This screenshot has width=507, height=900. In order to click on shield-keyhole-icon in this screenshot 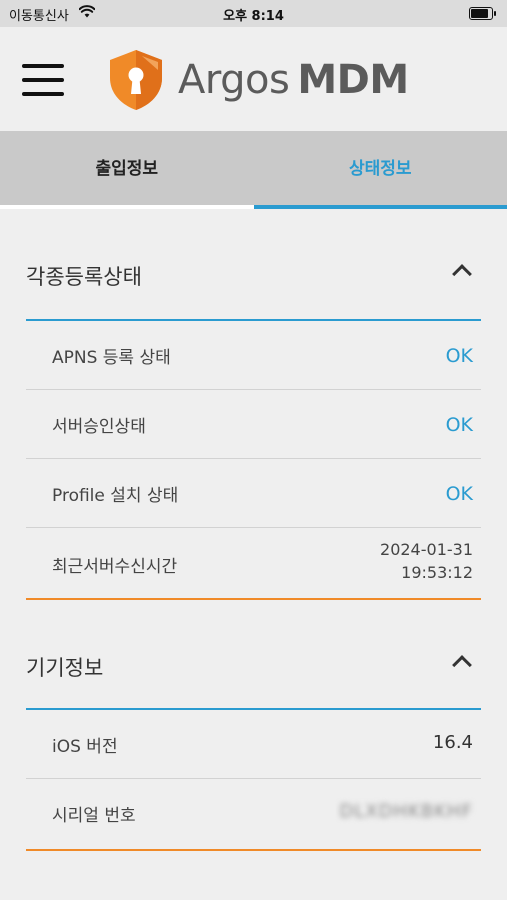, I will do `click(136, 80)`.